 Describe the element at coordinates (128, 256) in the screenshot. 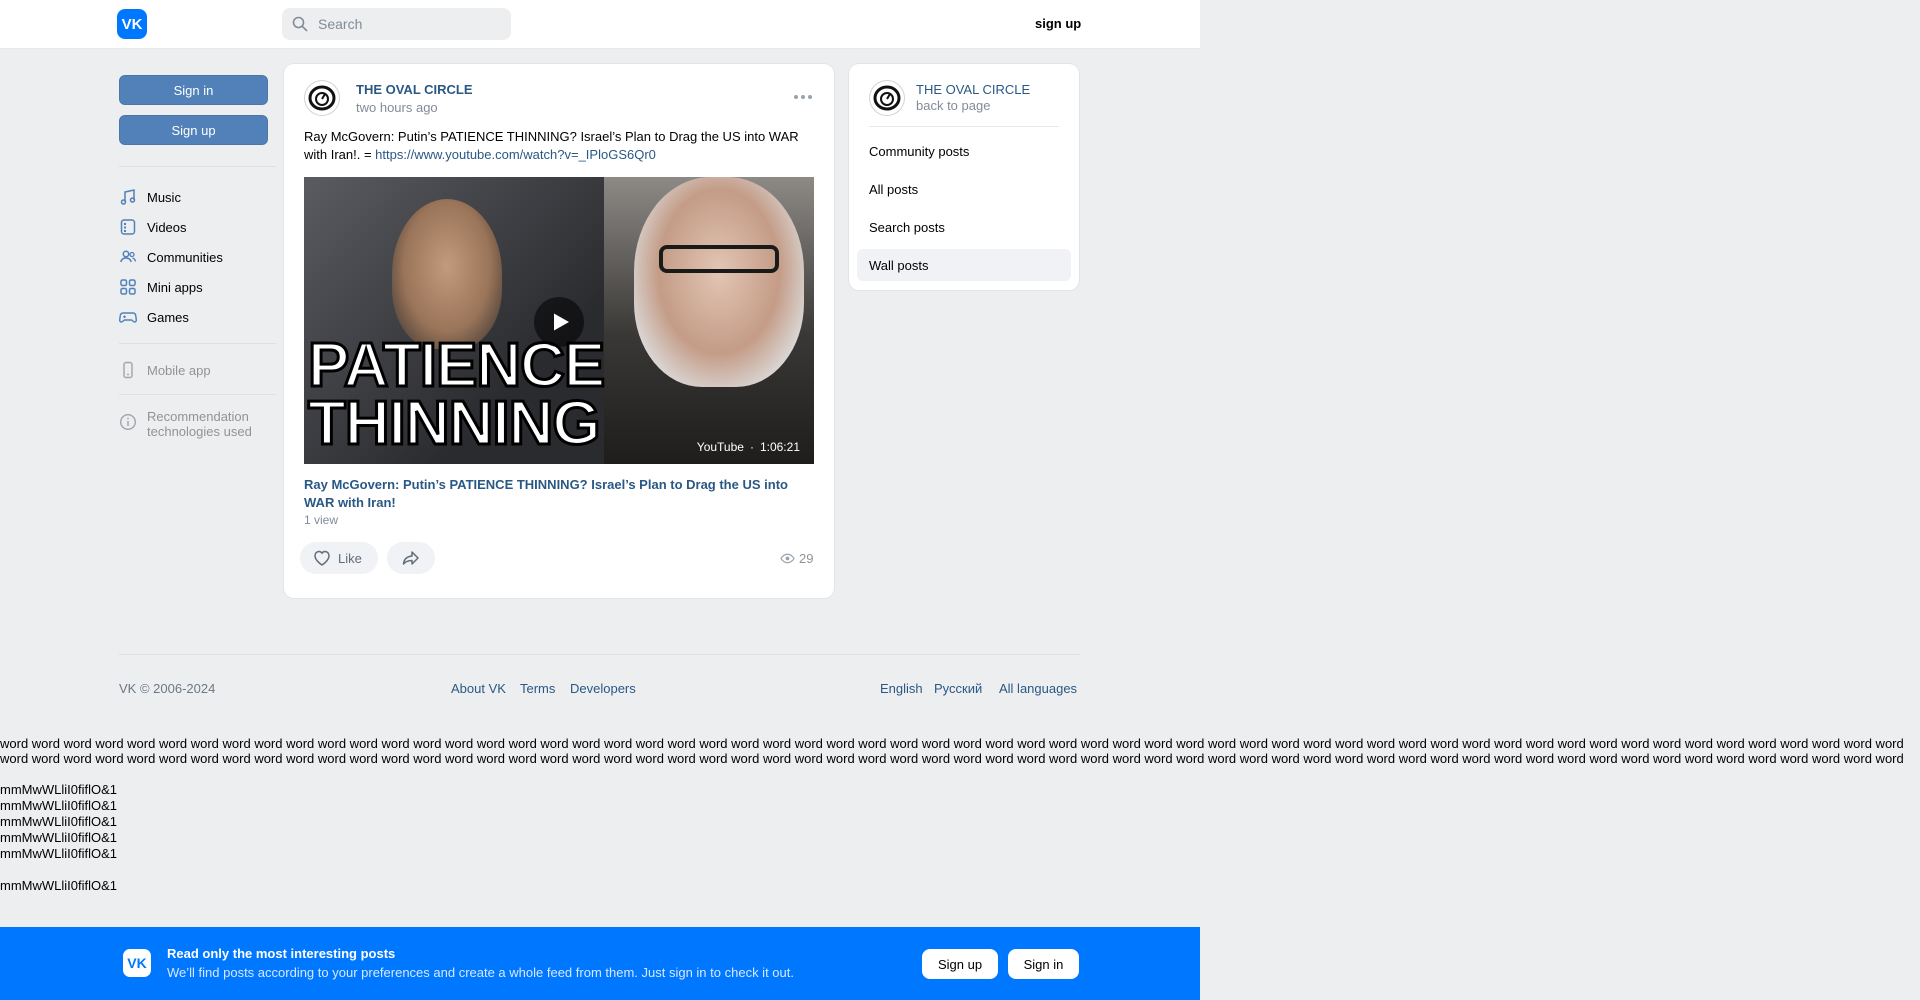

I see `communities-icon` at that location.